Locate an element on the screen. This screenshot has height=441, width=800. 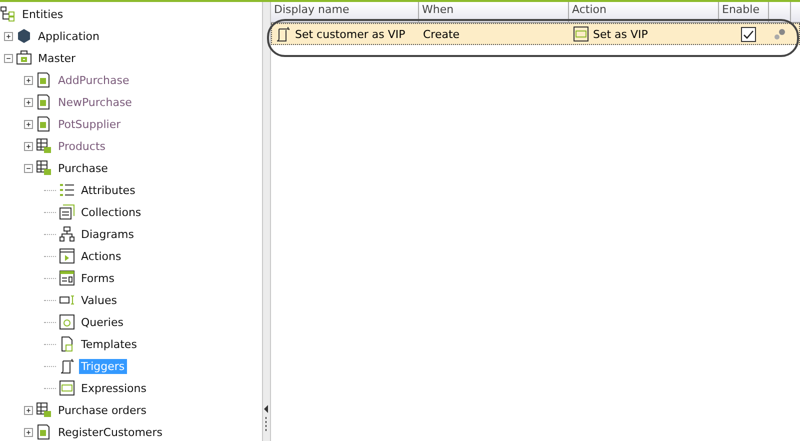
tree-item: Entities is located at coordinates (43, 14).